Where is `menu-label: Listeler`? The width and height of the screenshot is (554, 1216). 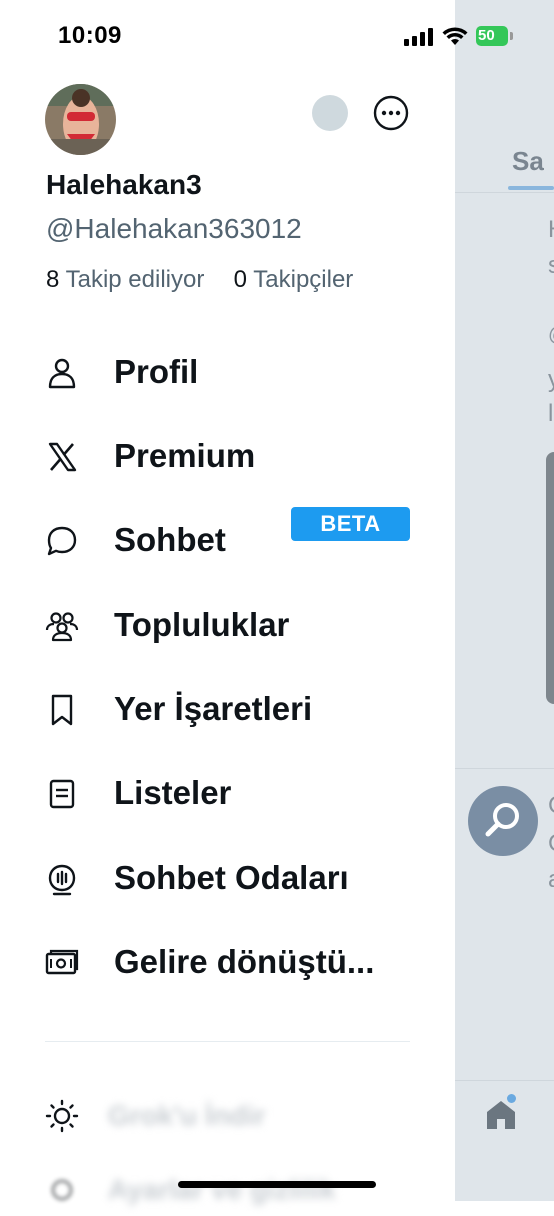
menu-label: Listeler is located at coordinates (173, 792).